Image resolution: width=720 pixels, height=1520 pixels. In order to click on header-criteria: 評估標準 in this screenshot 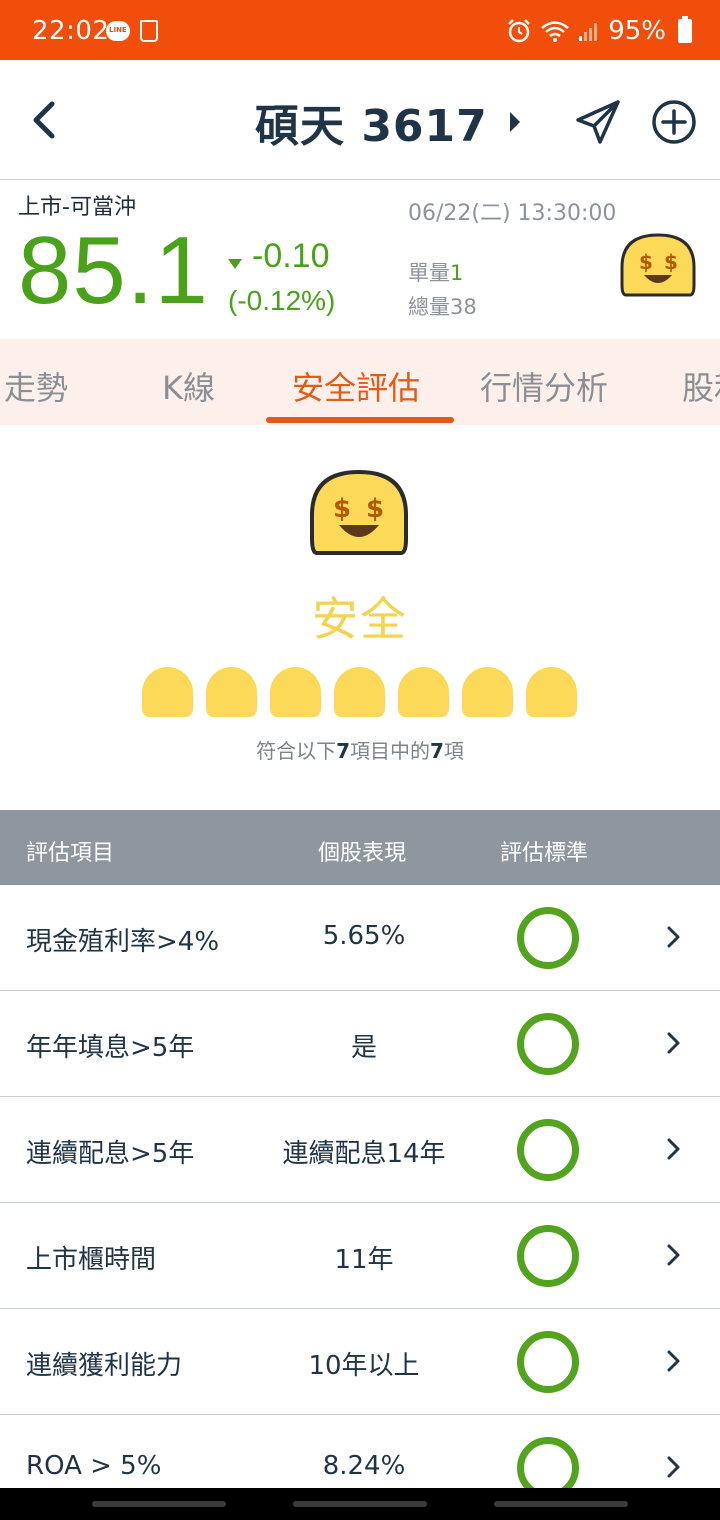, I will do `click(544, 853)`.